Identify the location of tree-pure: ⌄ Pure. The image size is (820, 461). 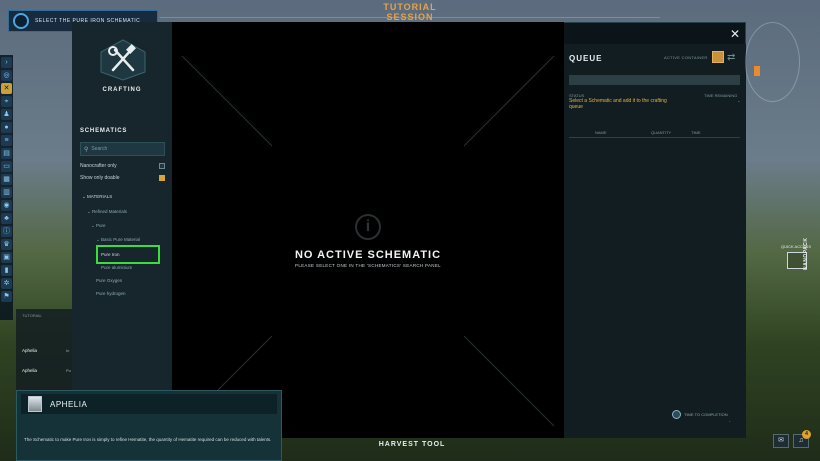
(98, 226).